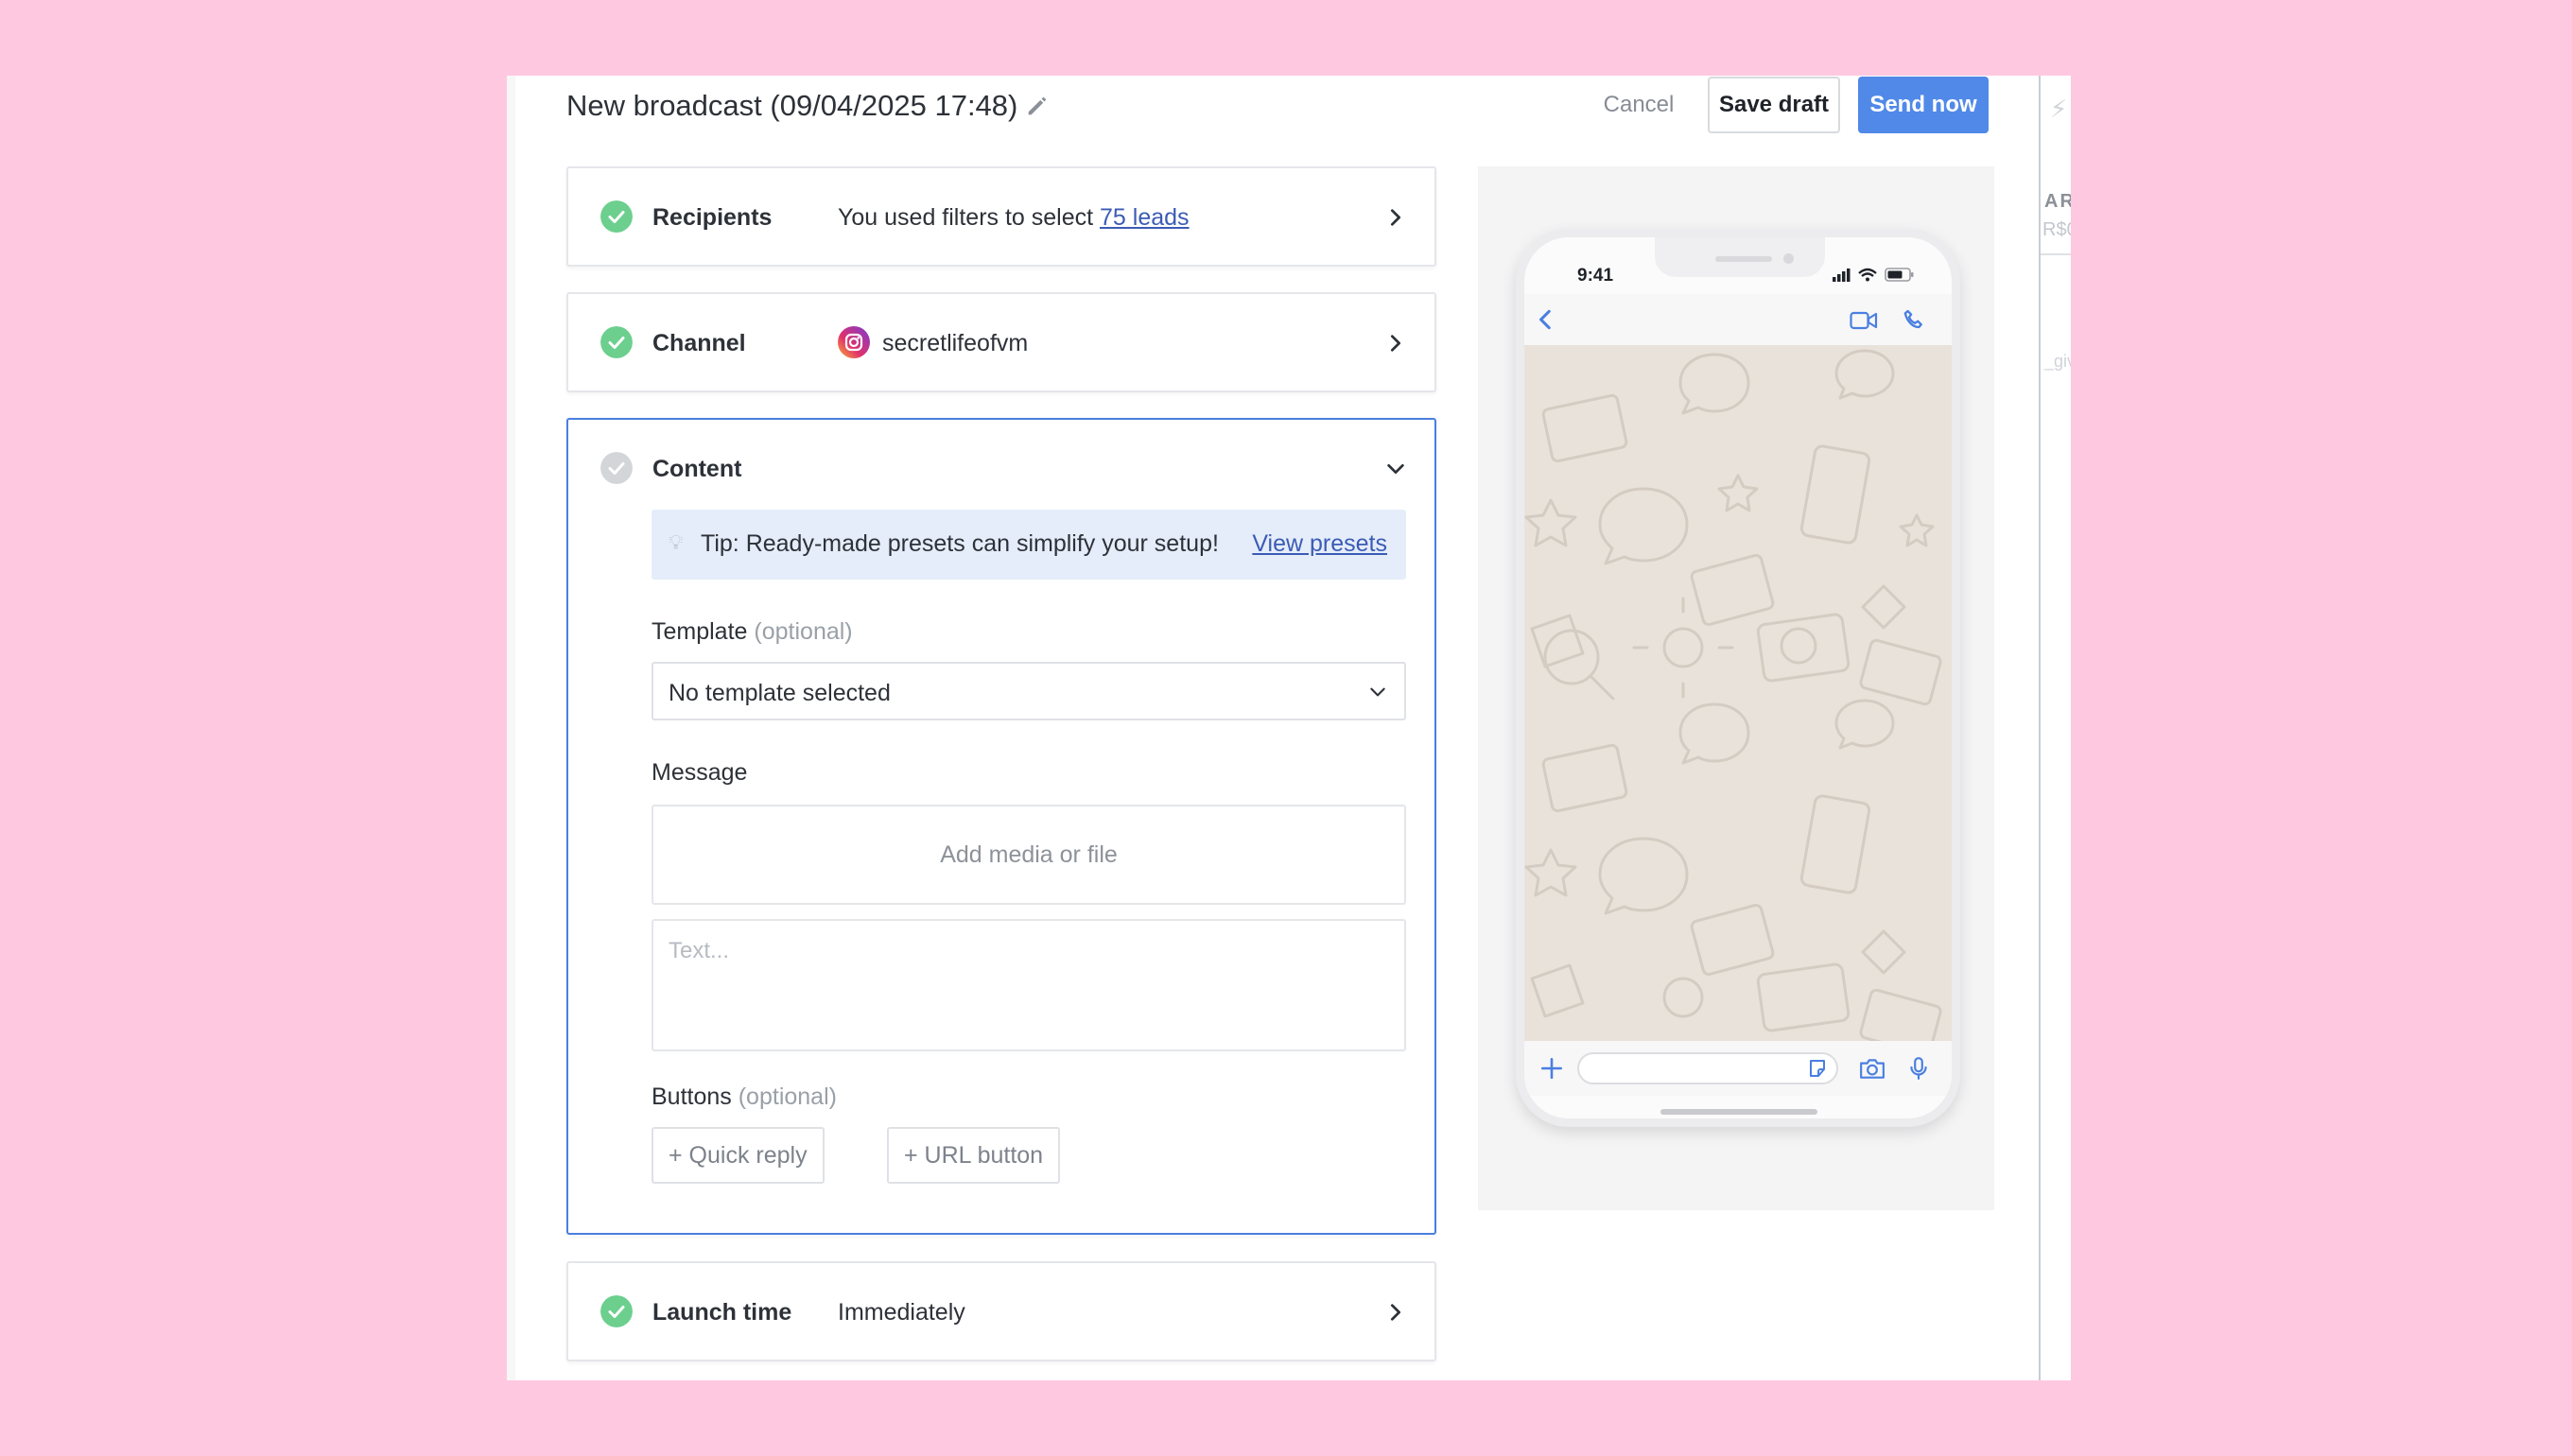 This screenshot has width=2572, height=1456. I want to click on microphone-icon, so click(1918, 1068).